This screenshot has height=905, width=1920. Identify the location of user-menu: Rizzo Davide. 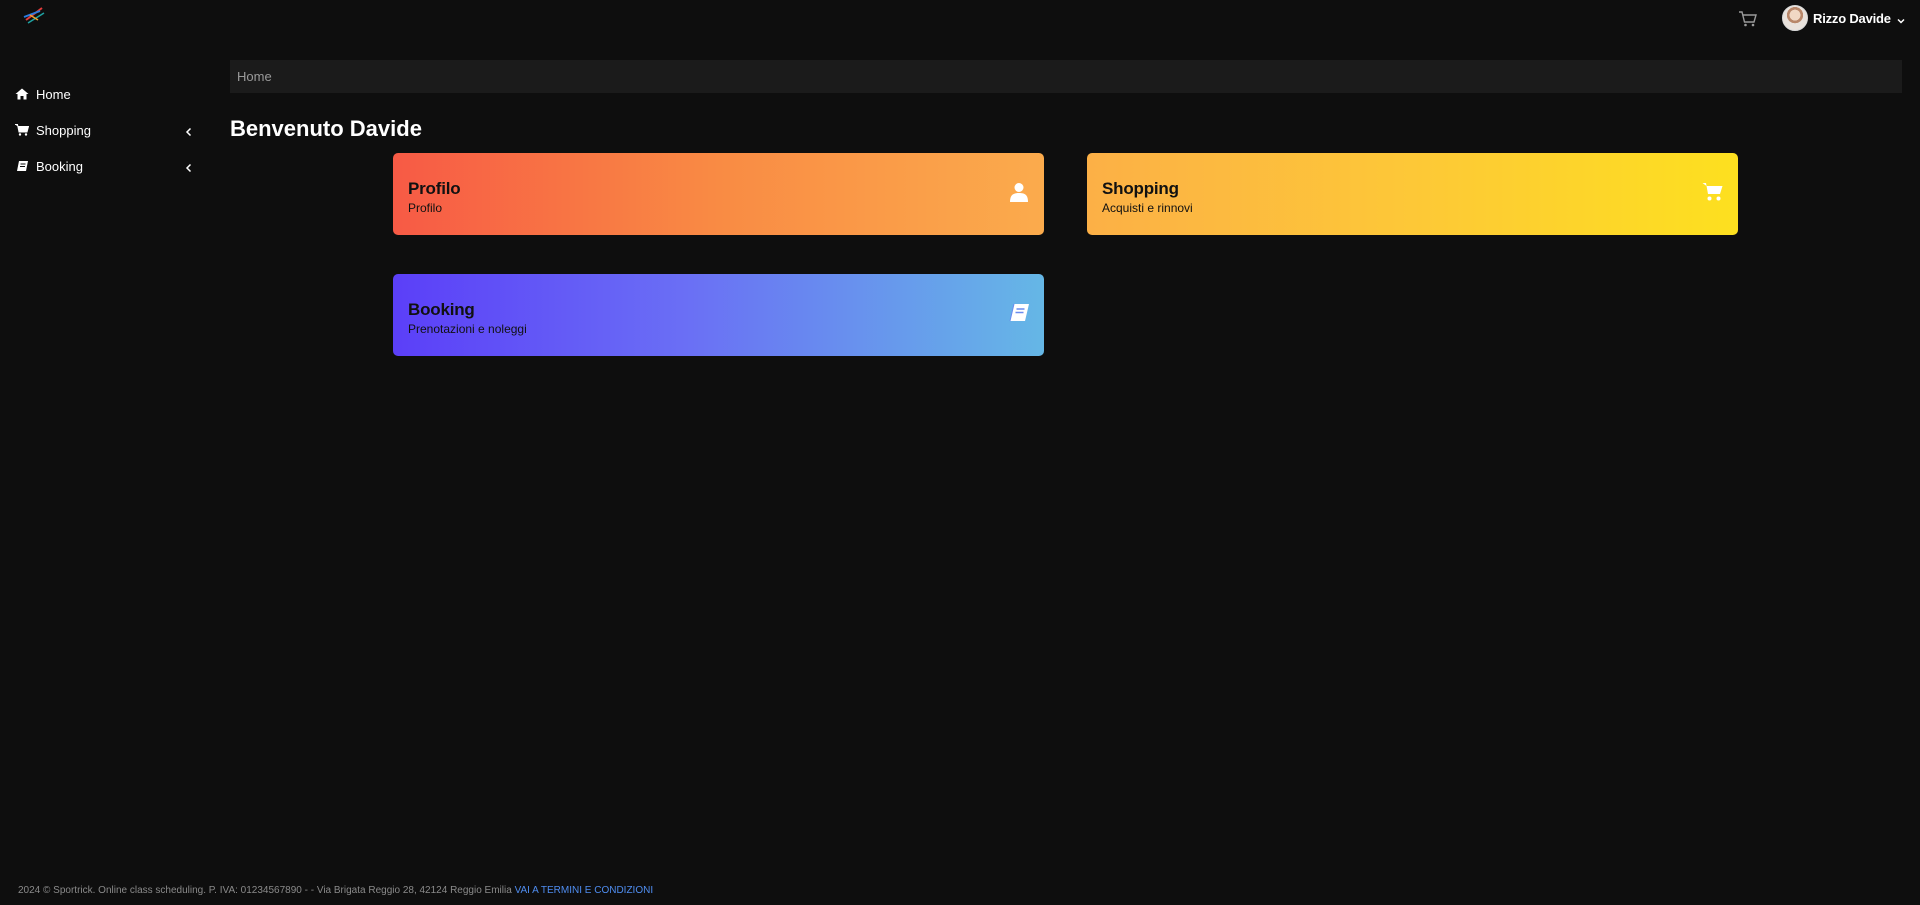
(1844, 18).